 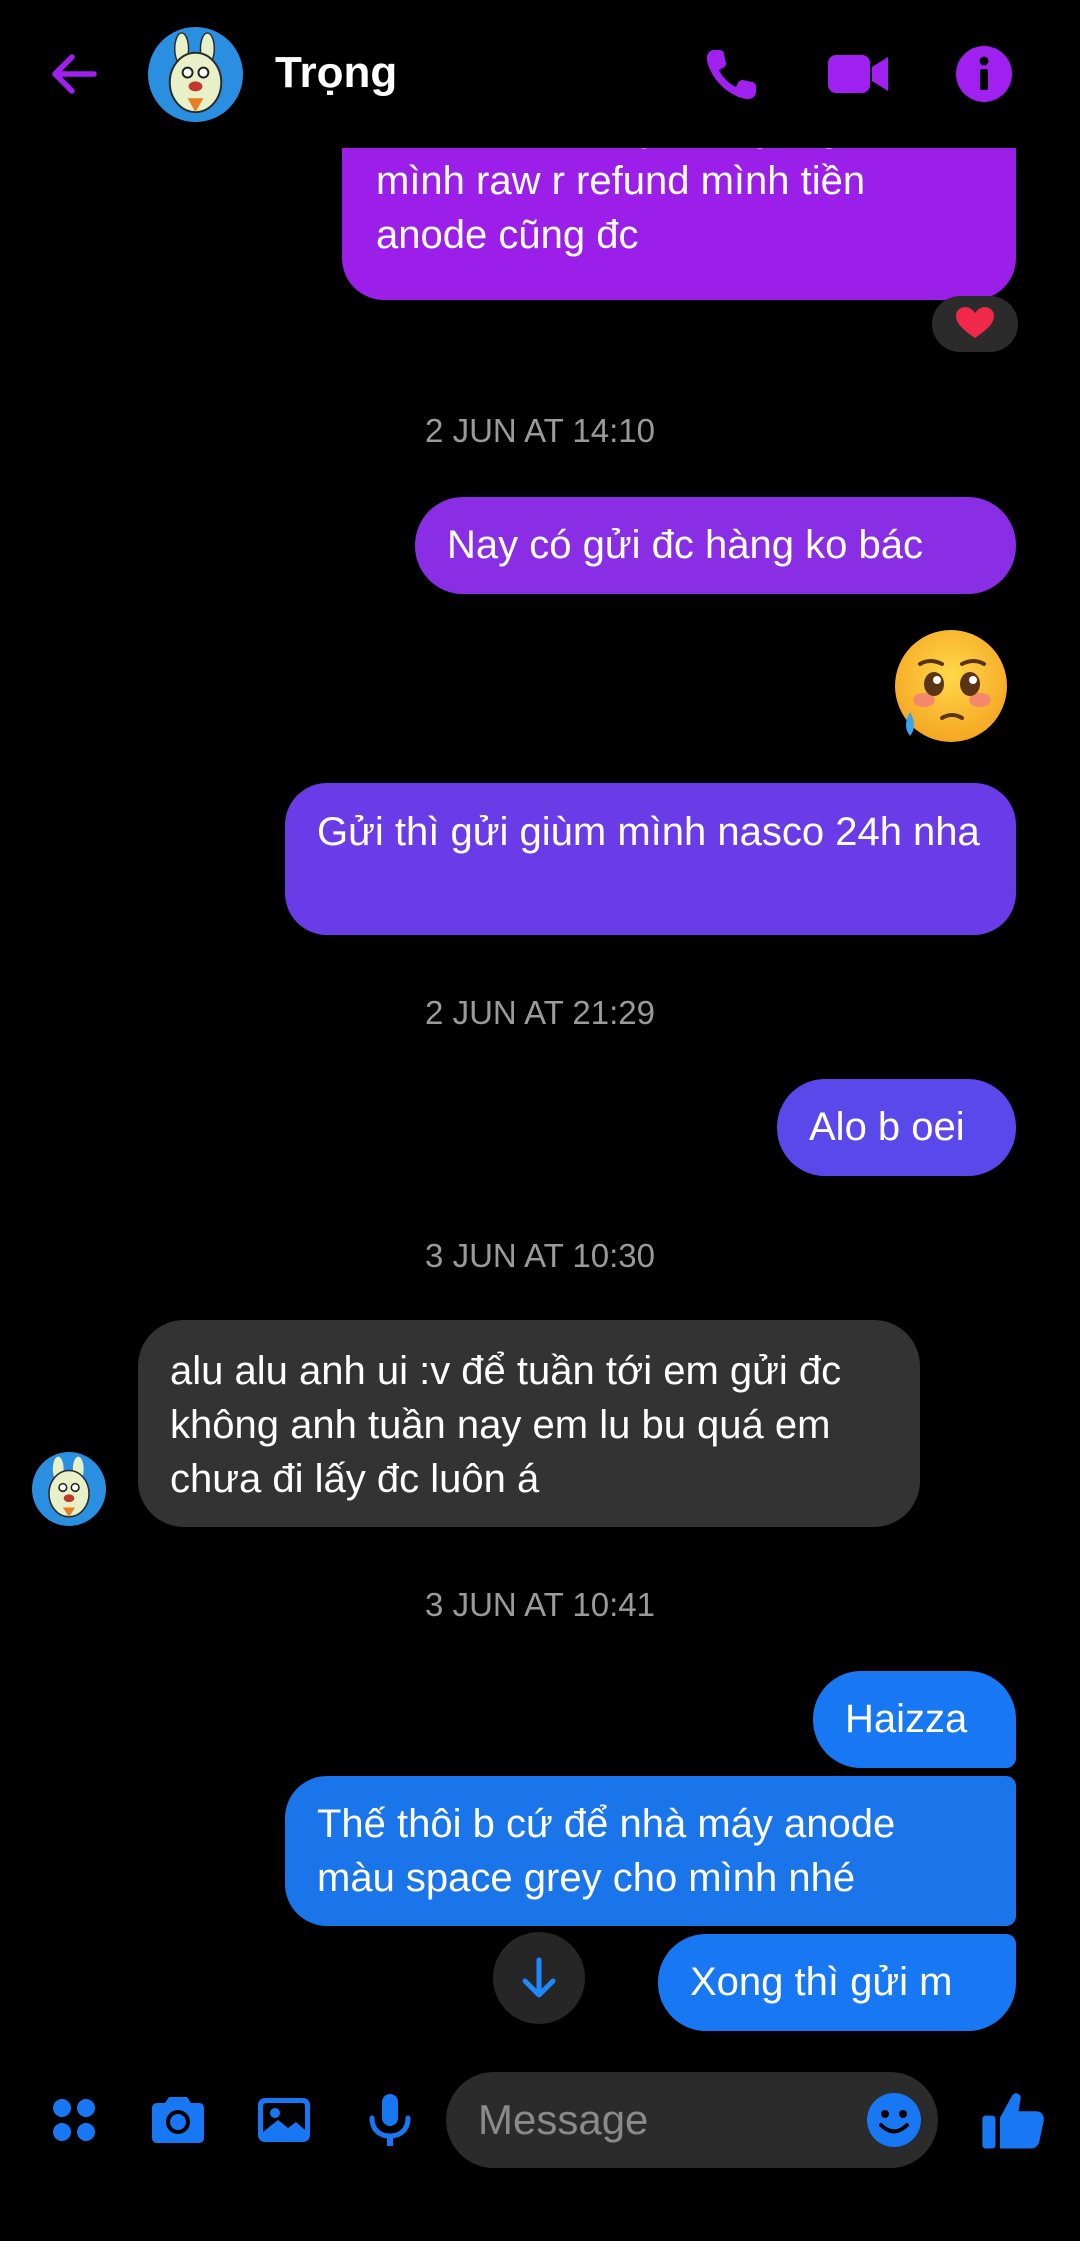 What do you see at coordinates (1013, 2120) in the screenshot?
I see `thumbs-up-icon` at bounding box center [1013, 2120].